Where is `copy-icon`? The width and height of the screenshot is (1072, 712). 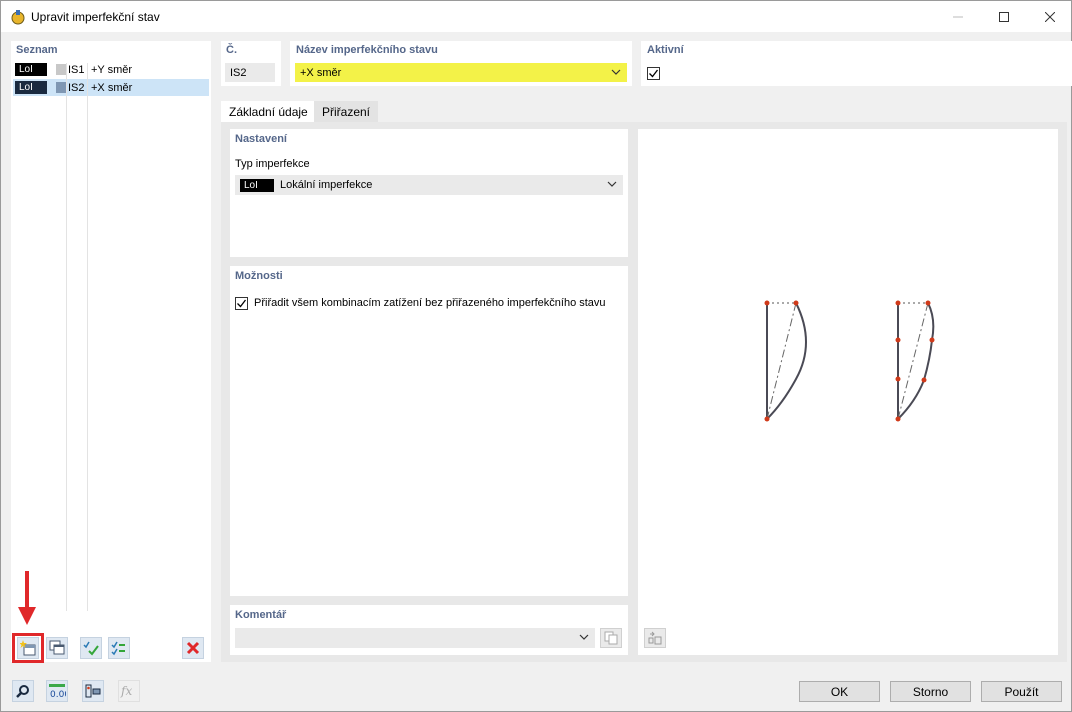
copy-icon is located at coordinates (611, 638).